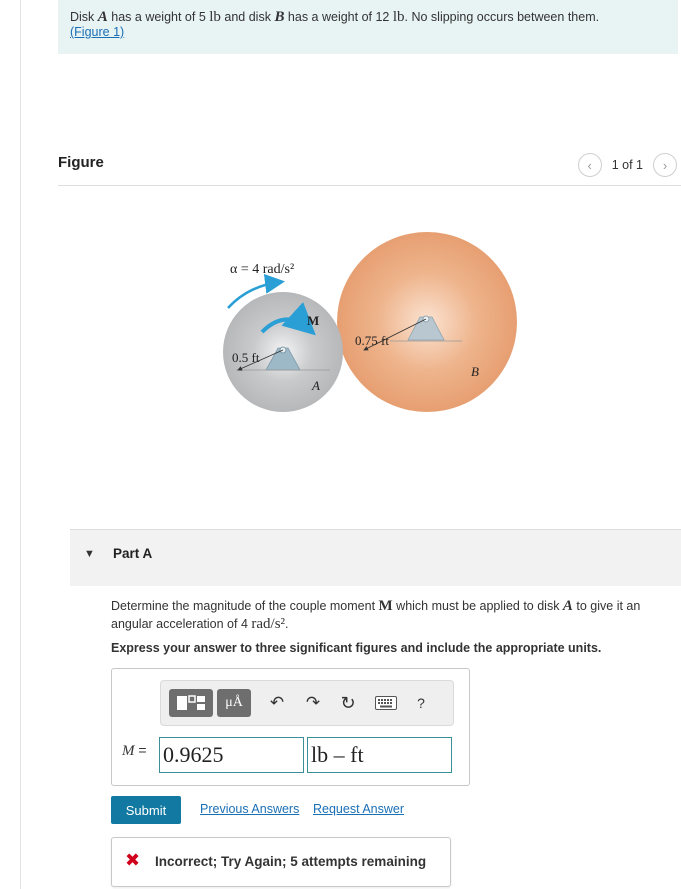 The height and width of the screenshot is (889, 681). I want to click on disk-a-label: A, so click(315, 385).